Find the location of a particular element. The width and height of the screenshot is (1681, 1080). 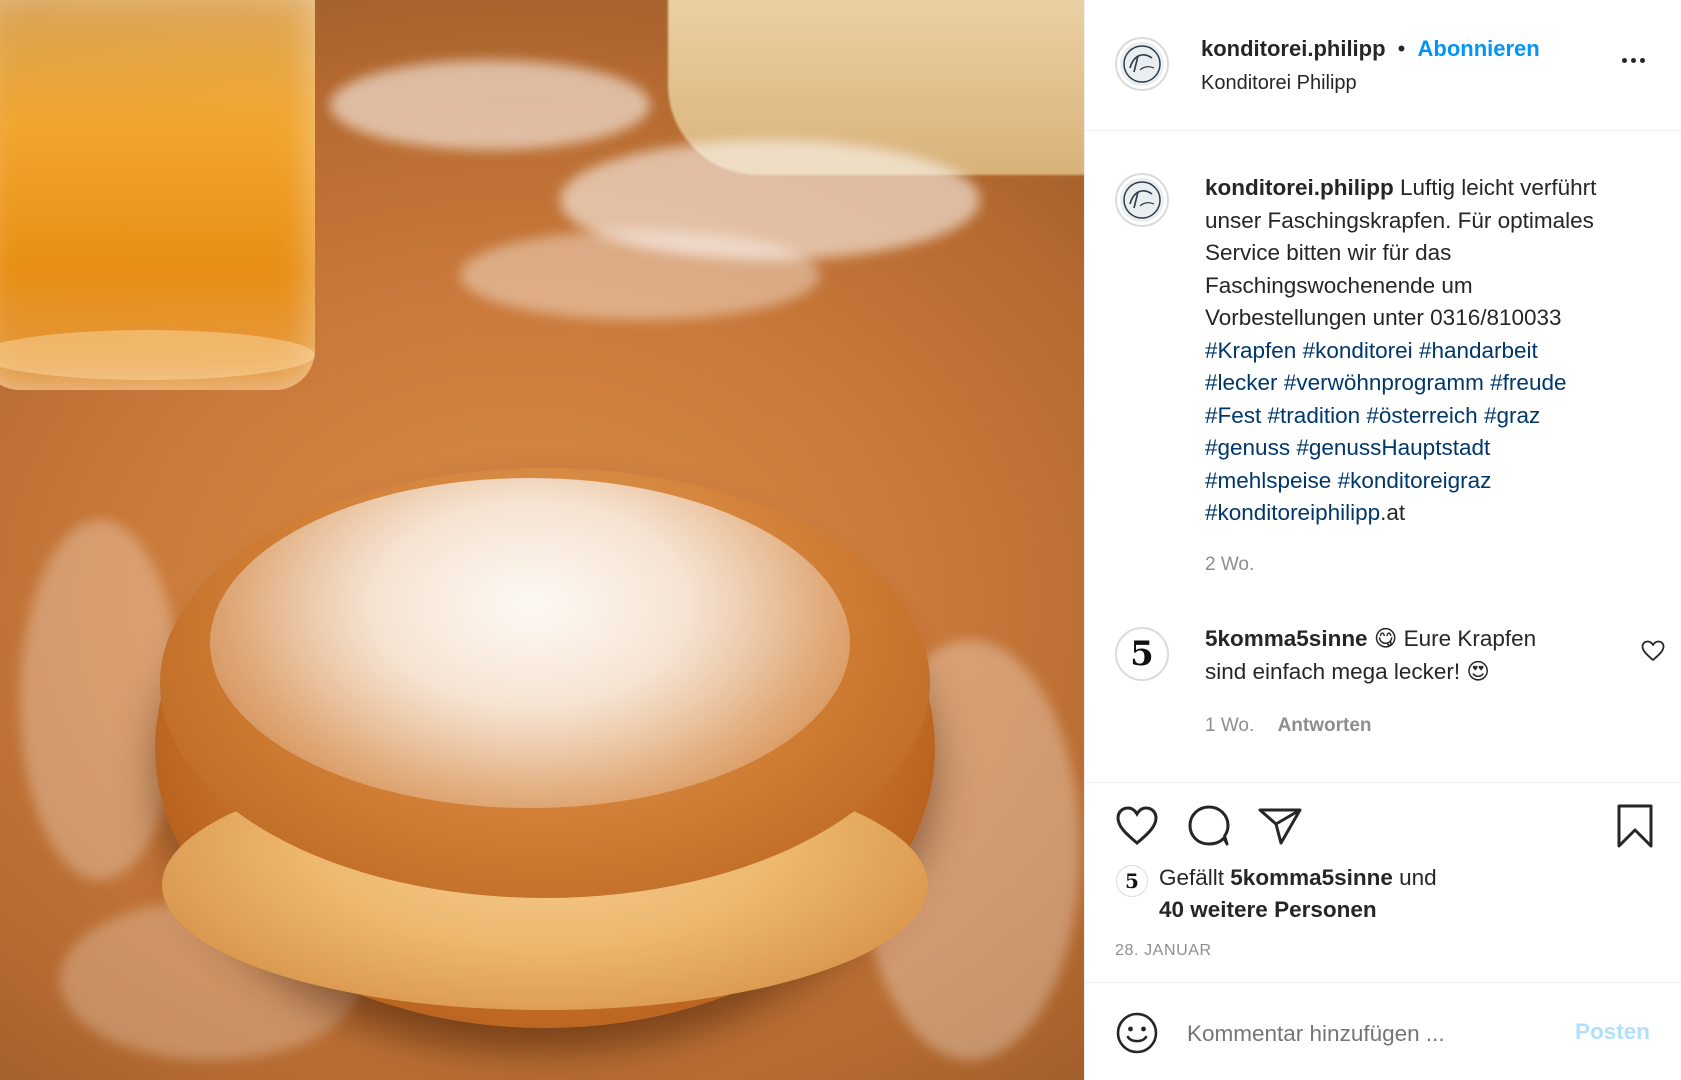

caption-timestamp: 2 Wo. is located at coordinates (1229, 565).